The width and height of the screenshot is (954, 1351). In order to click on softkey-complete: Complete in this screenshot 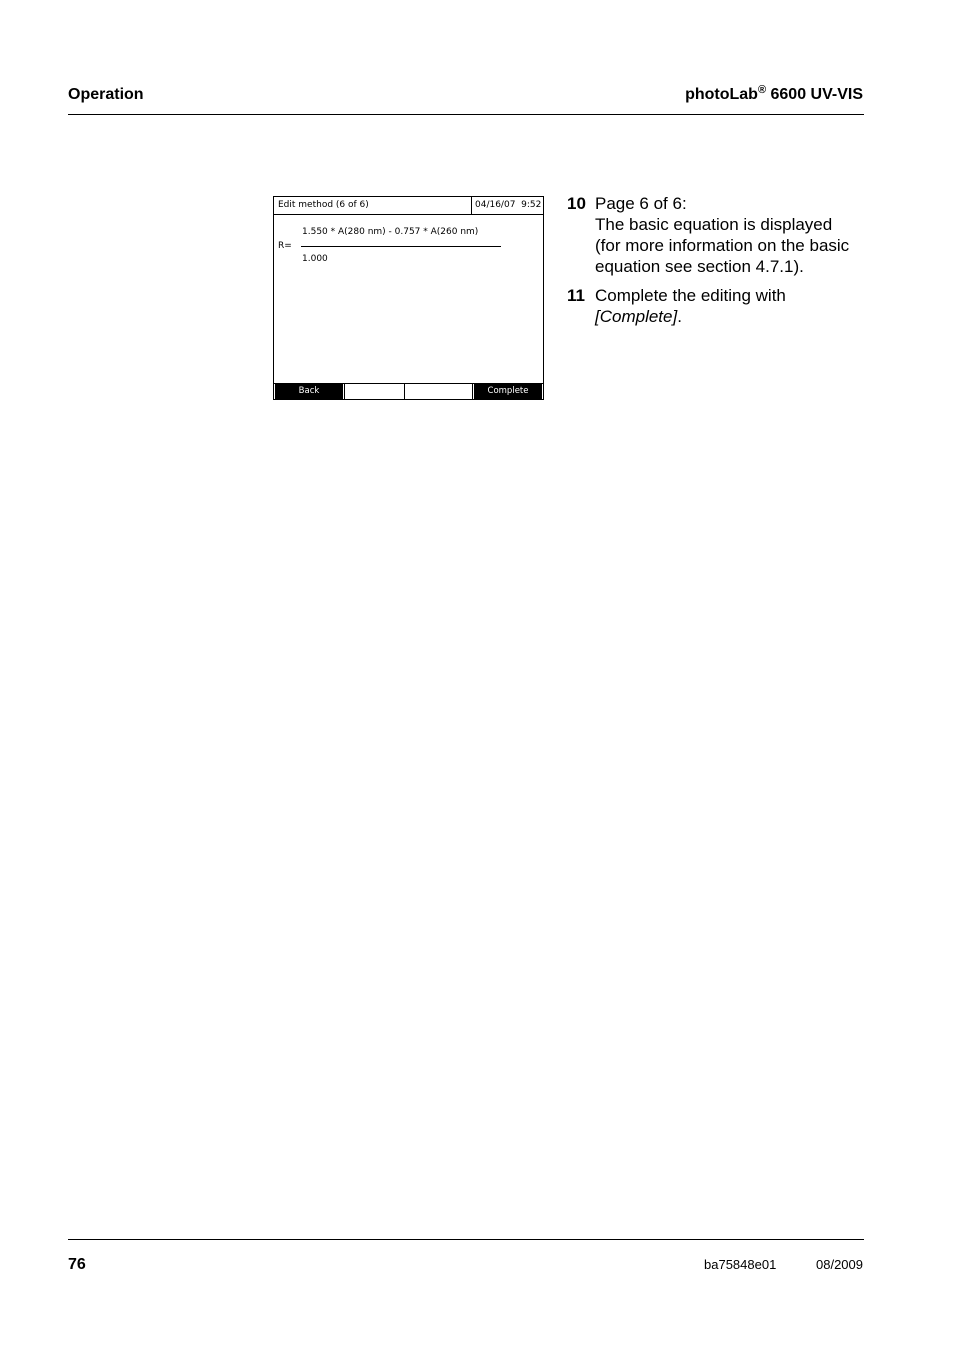, I will do `click(508, 392)`.